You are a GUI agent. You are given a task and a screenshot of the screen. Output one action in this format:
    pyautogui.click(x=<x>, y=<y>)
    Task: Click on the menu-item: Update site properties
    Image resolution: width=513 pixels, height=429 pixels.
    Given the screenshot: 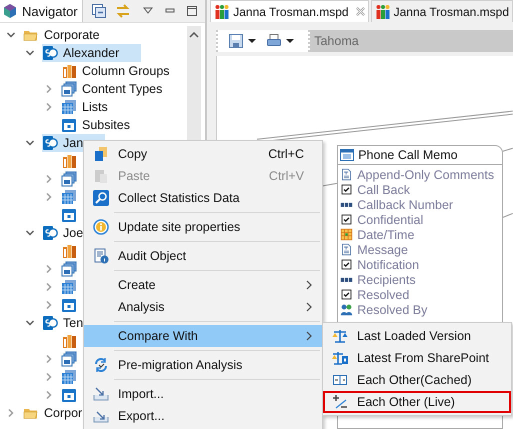 What is the action you would take?
    pyautogui.click(x=203, y=227)
    